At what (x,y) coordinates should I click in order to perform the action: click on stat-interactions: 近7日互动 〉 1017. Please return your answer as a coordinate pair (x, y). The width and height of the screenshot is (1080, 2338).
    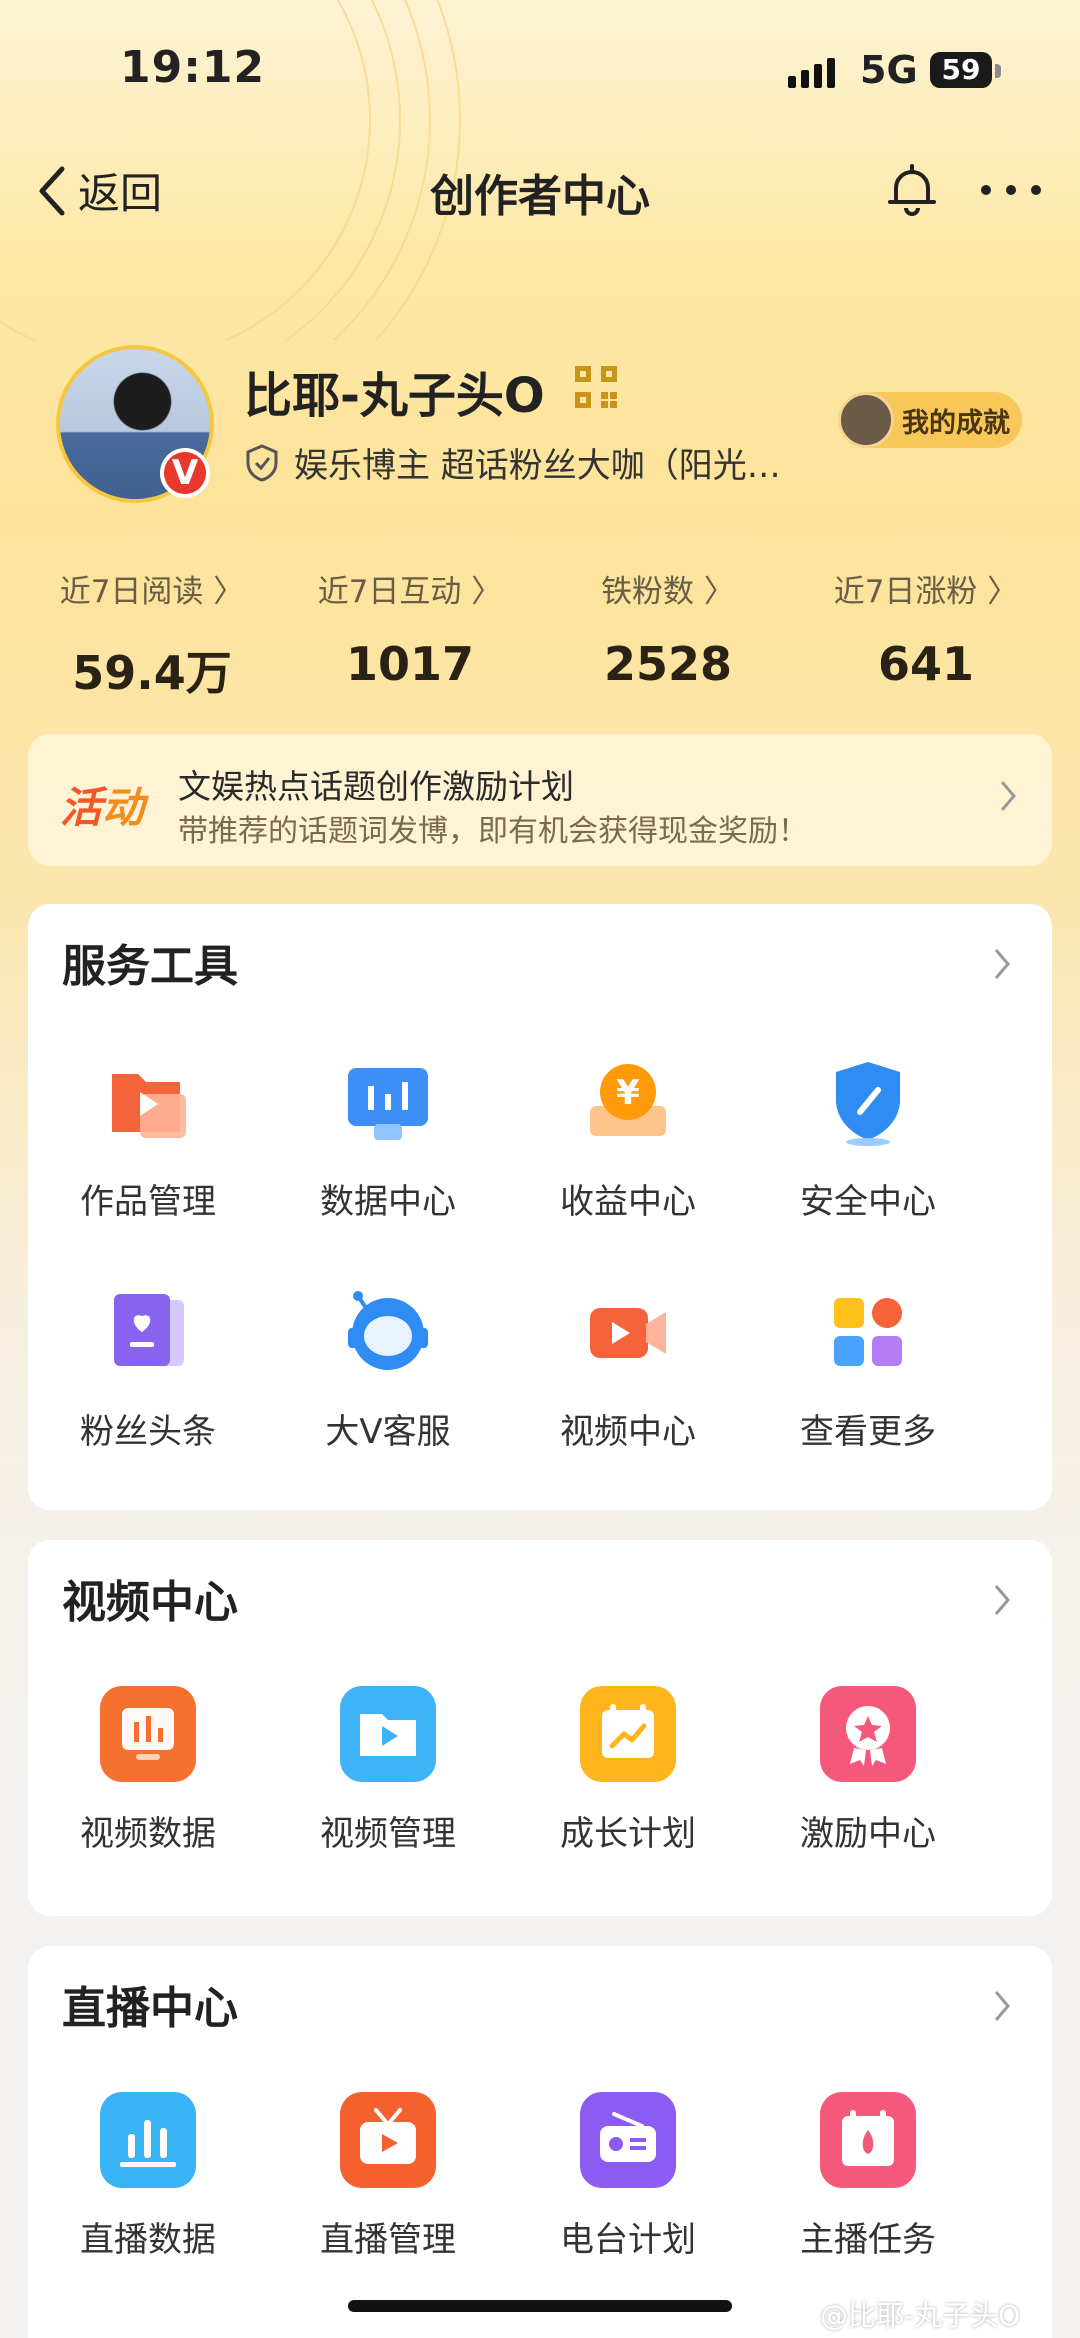
    Looking at the image, I should click on (410, 628).